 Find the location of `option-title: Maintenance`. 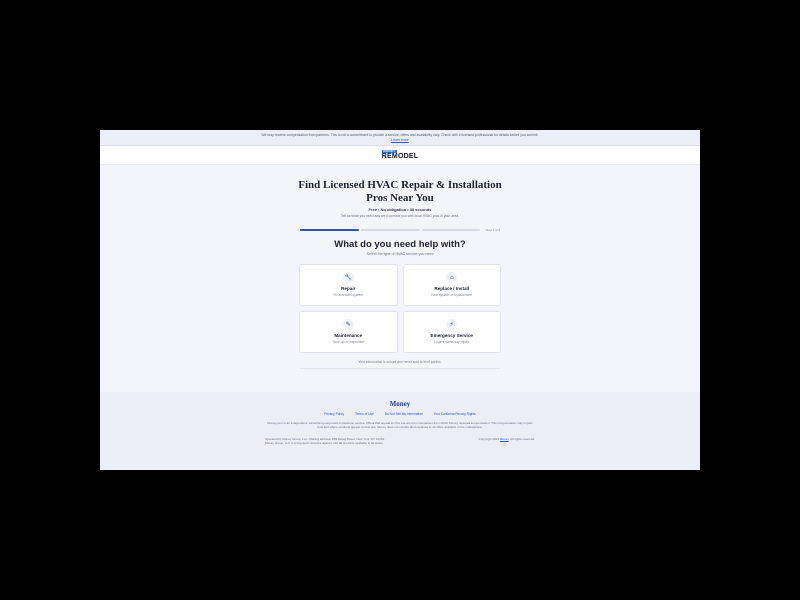

option-title: Maintenance is located at coordinates (348, 336).